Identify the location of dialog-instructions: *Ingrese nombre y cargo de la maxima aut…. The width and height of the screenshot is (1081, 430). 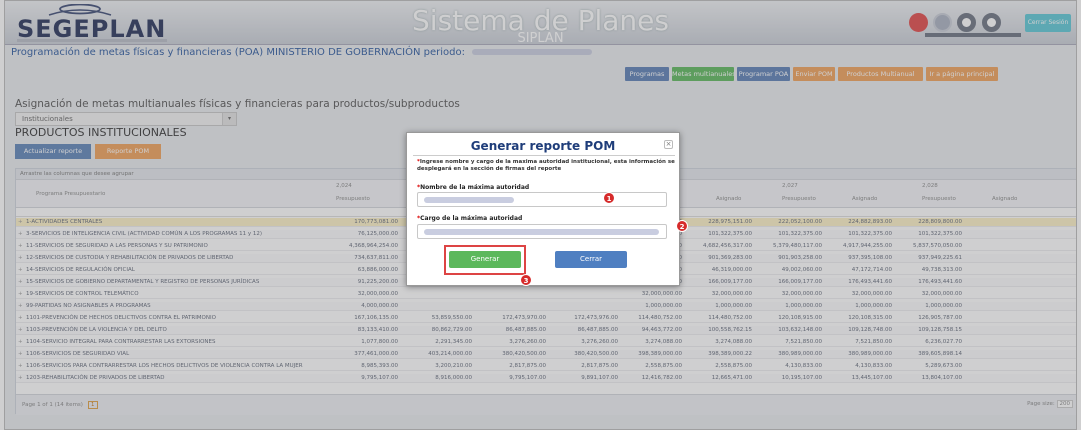
(546, 165).